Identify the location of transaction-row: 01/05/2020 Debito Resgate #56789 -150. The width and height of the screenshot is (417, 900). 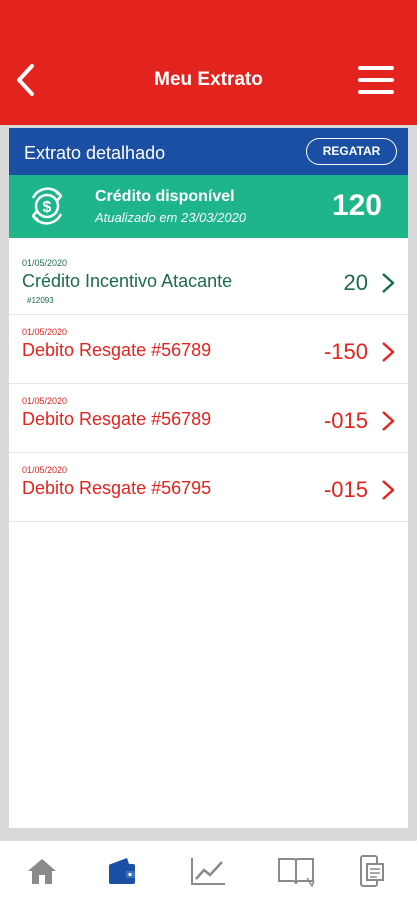
(208, 349).